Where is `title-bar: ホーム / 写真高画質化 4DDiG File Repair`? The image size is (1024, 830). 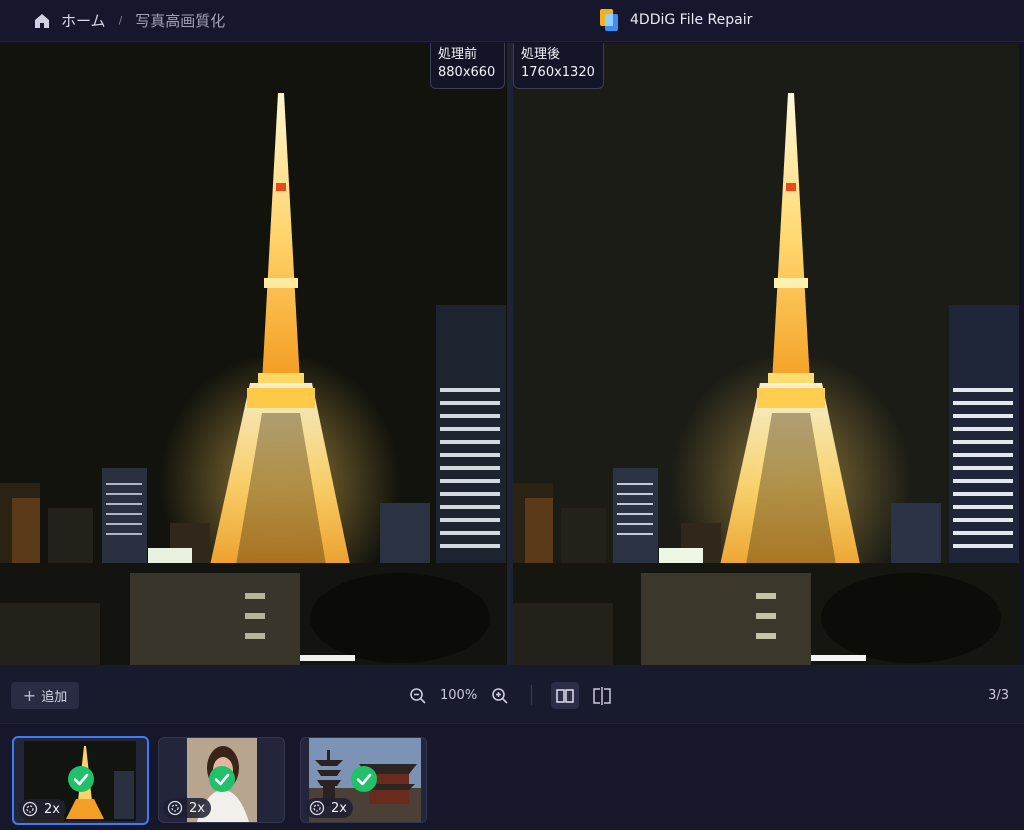 title-bar: ホーム / 写真高画質化 4DDiG File Repair is located at coordinates (512, 21).